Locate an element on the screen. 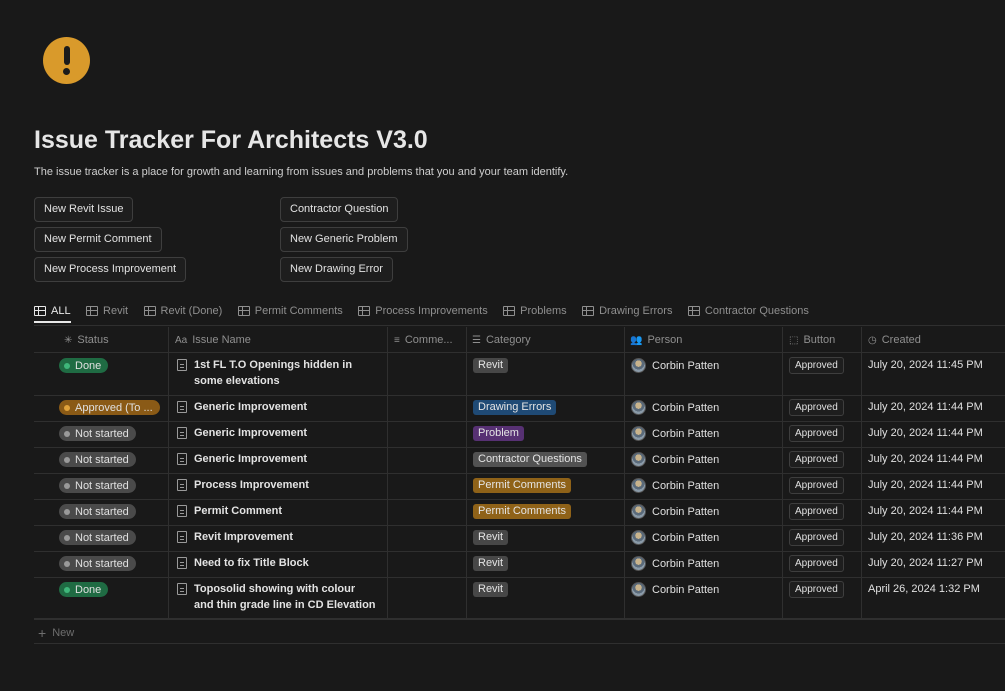 This screenshot has width=1005, height=691. button-cell: Approved is located at coordinates (816, 407).